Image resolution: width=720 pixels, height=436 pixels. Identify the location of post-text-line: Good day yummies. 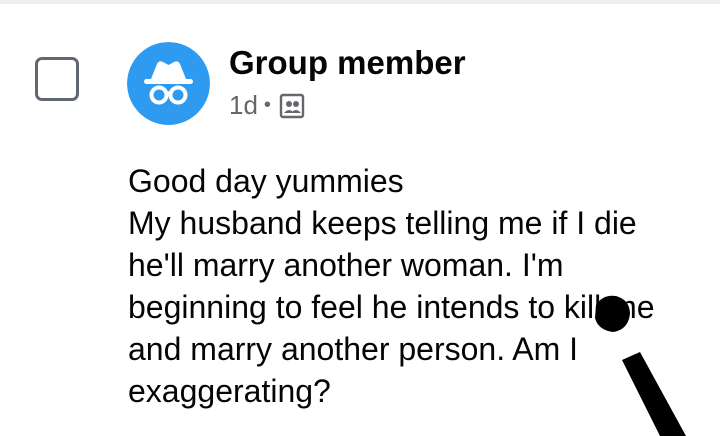
(266, 181).